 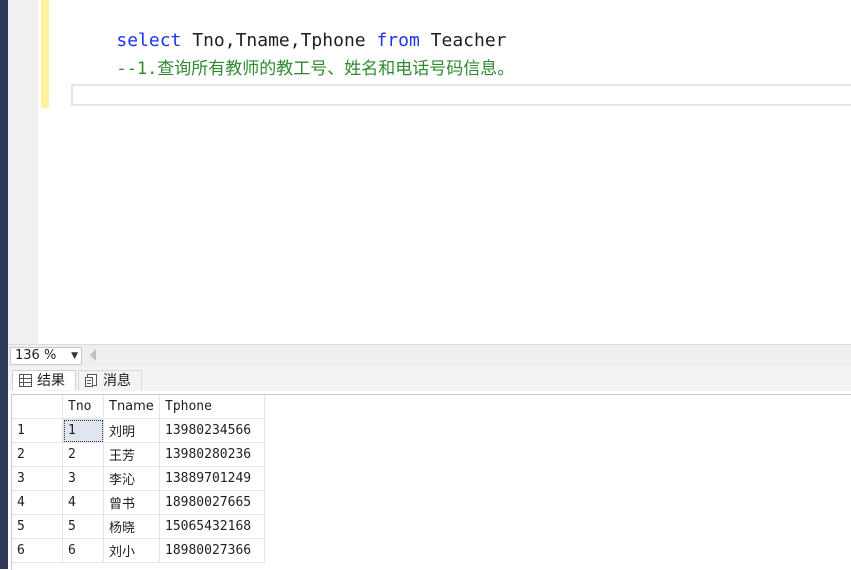 What do you see at coordinates (212, 502) in the screenshot?
I see `cell-tphone: 18980027665` at bounding box center [212, 502].